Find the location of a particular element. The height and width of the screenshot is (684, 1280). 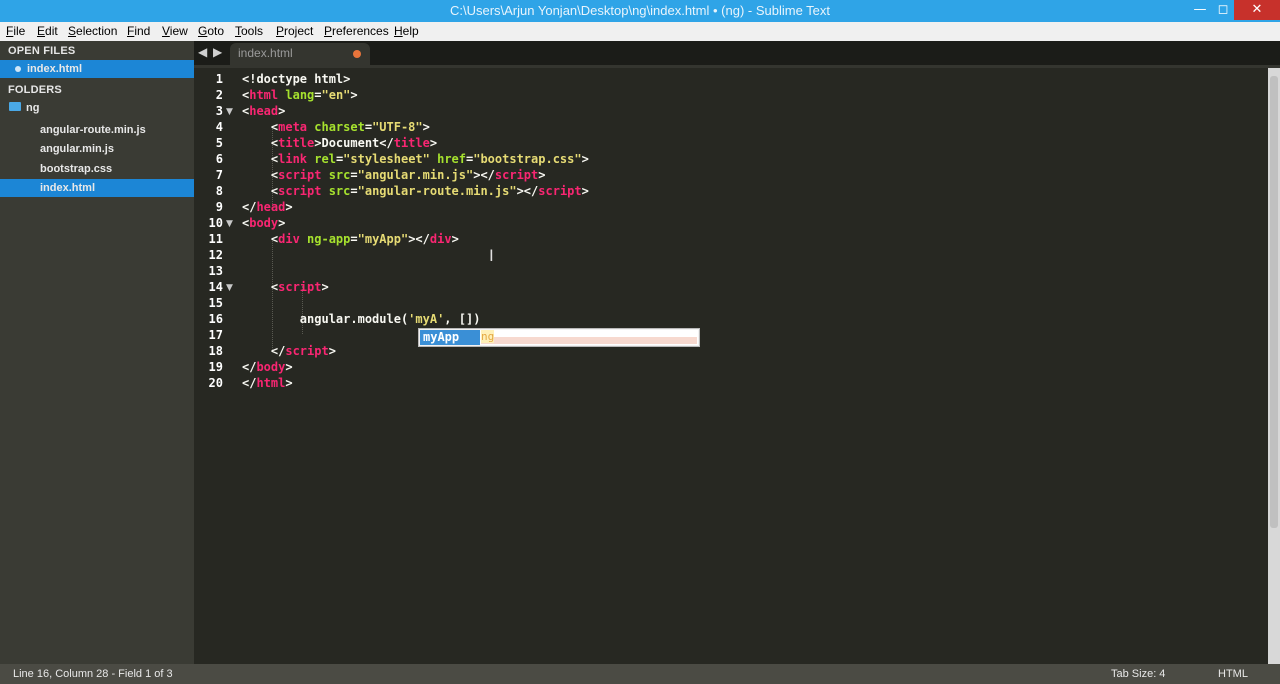

code-line: </html> is located at coordinates (267, 383).